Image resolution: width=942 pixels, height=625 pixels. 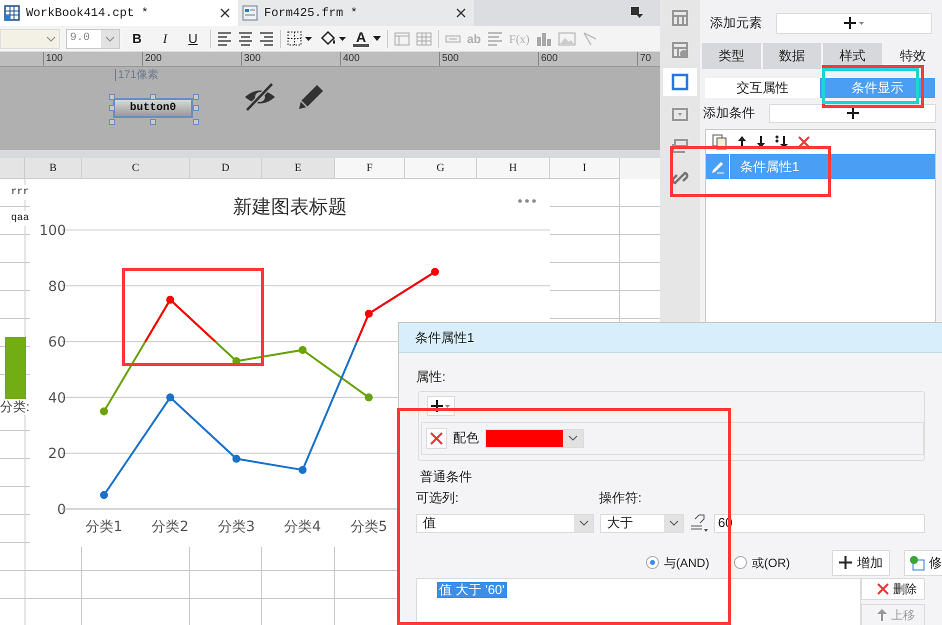 What do you see at coordinates (680, 18) in the screenshot?
I see `grid-icon` at bounding box center [680, 18].